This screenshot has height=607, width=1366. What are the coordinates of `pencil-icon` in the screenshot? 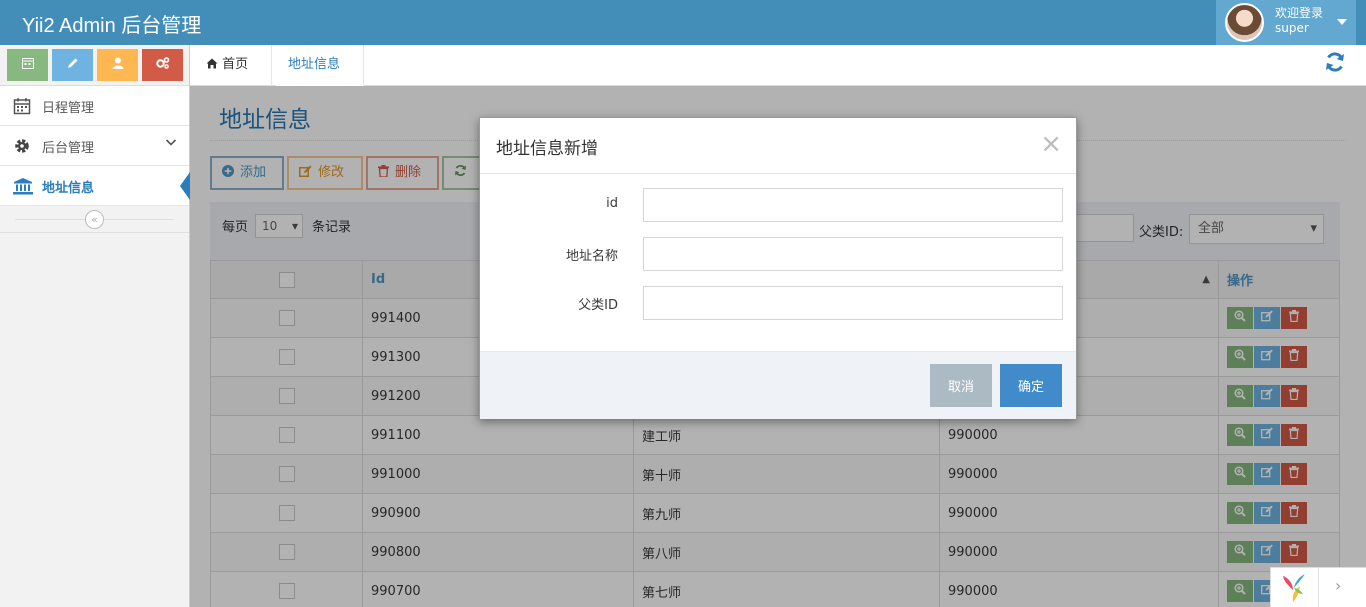 It's located at (72, 63).